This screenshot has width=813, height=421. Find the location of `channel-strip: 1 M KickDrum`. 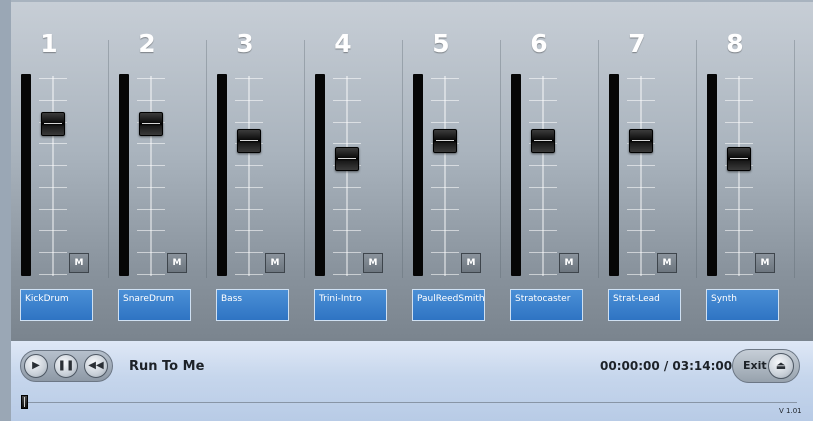

channel-strip: 1 M KickDrum is located at coordinates (60, 171).